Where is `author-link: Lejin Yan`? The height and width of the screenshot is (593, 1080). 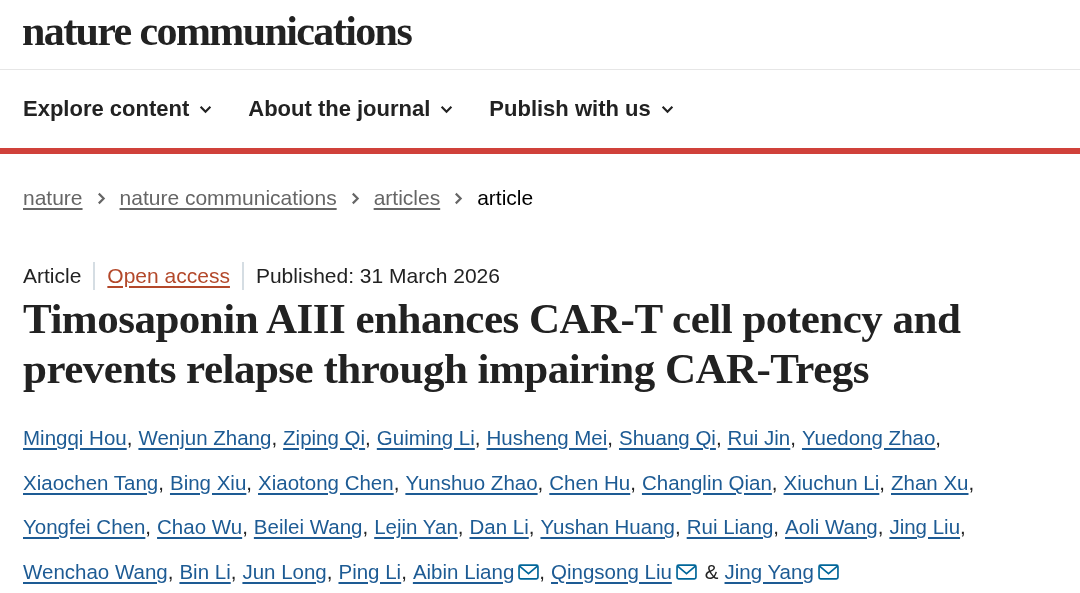
author-link: Lejin Yan is located at coordinates (416, 527).